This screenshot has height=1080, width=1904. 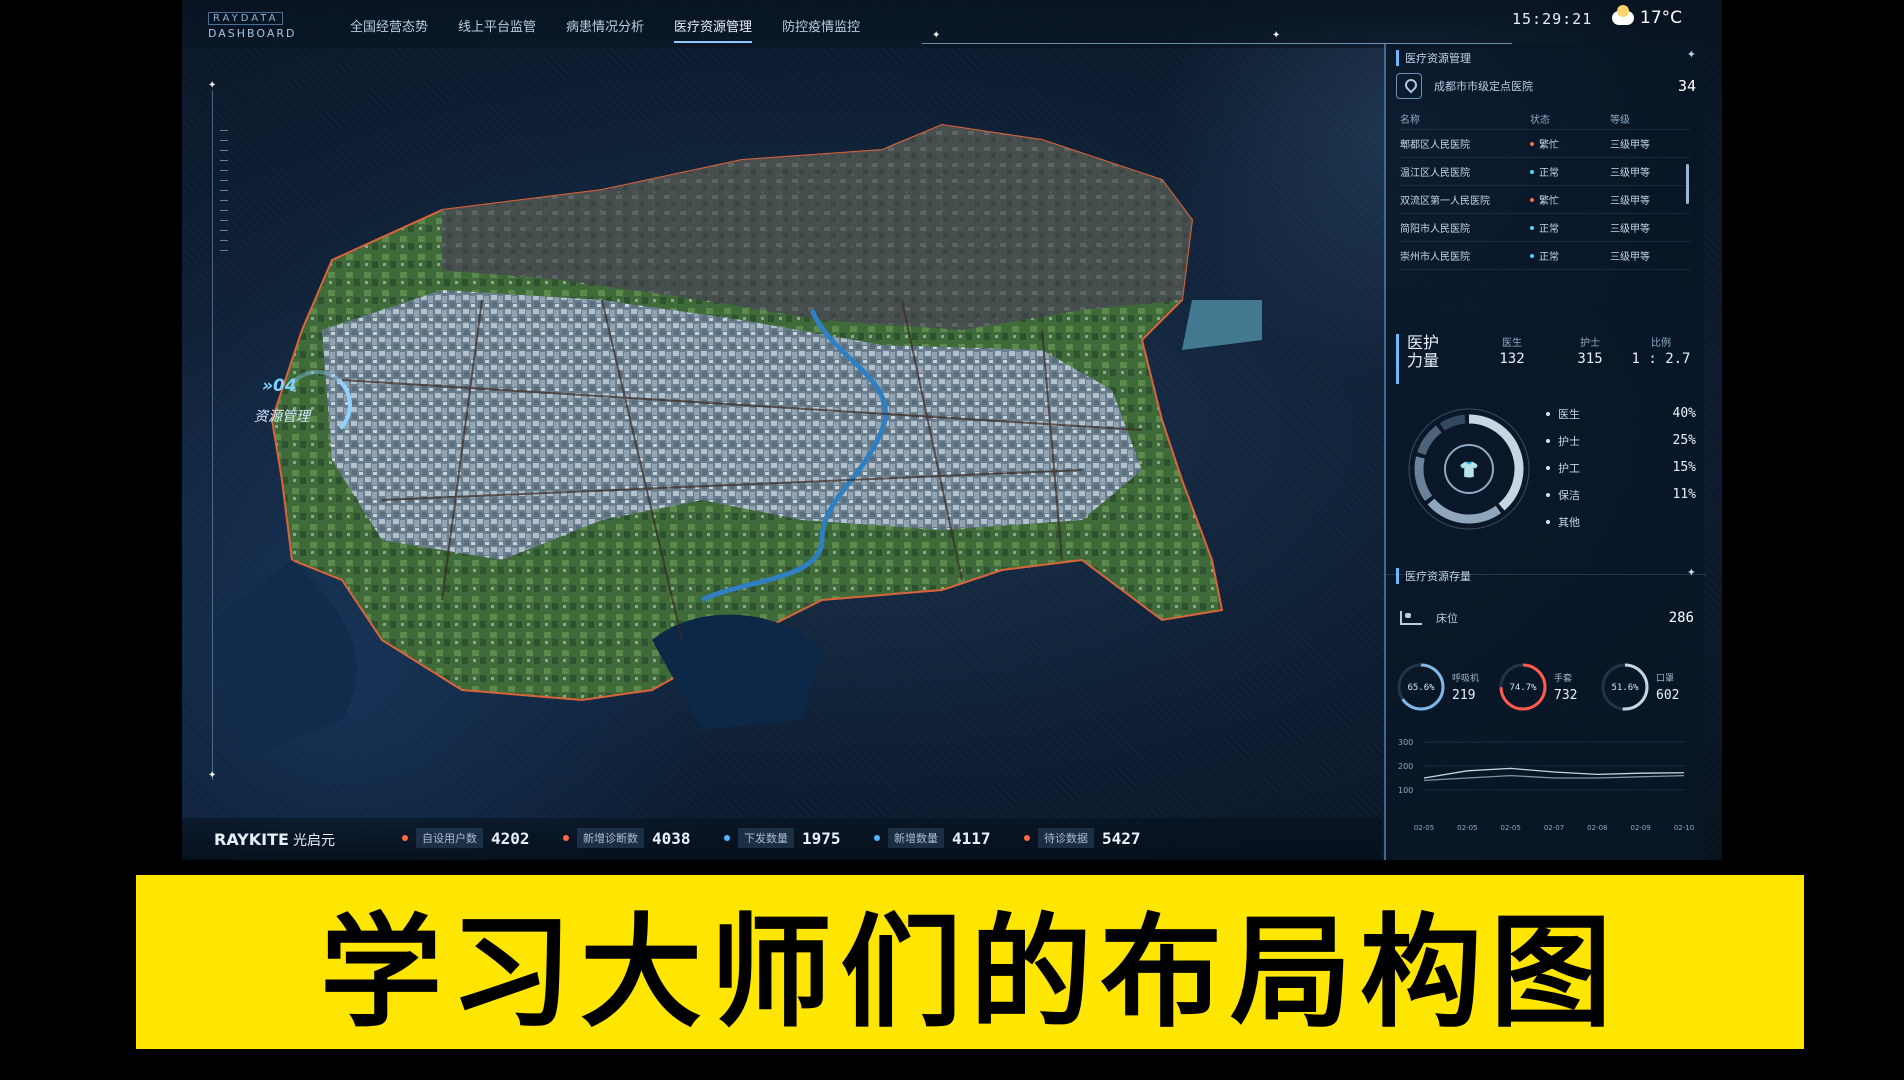 What do you see at coordinates (1411, 618) in the screenshot?
I see `bed-icon` at bounding box center [1411, 618].